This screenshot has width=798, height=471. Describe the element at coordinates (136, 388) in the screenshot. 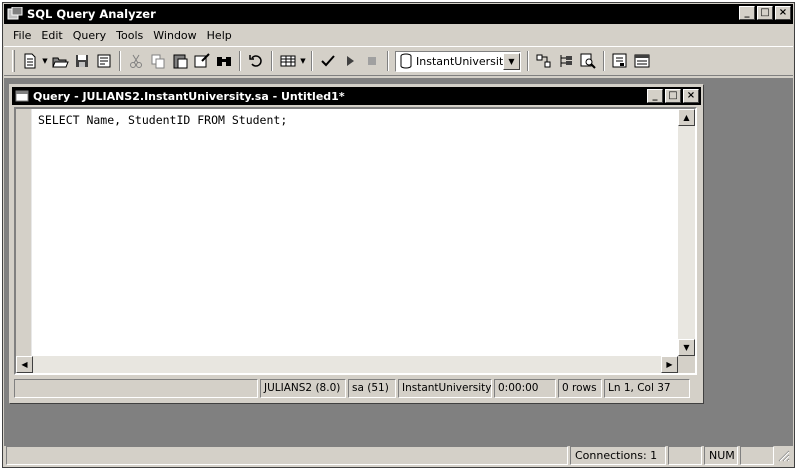

I see `query-status-message` at that location.